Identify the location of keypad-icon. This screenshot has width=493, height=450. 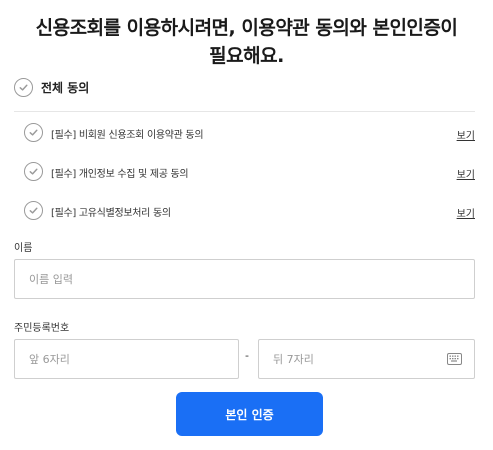
(454, 359).